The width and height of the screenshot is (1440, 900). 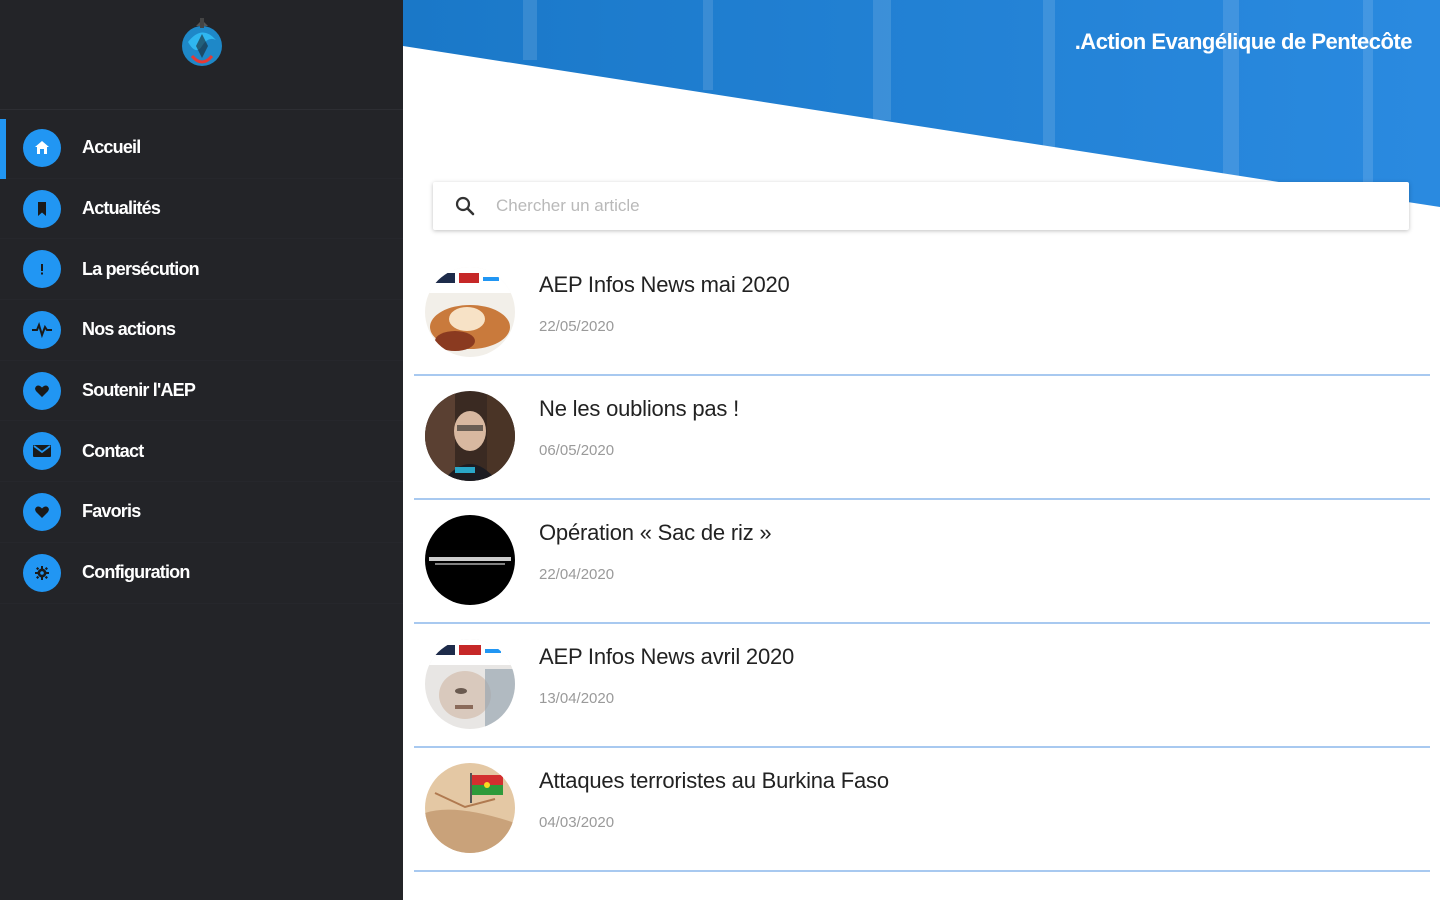 I want to click on sidebar-item-contact: Contact, so click(x=201, y=452).